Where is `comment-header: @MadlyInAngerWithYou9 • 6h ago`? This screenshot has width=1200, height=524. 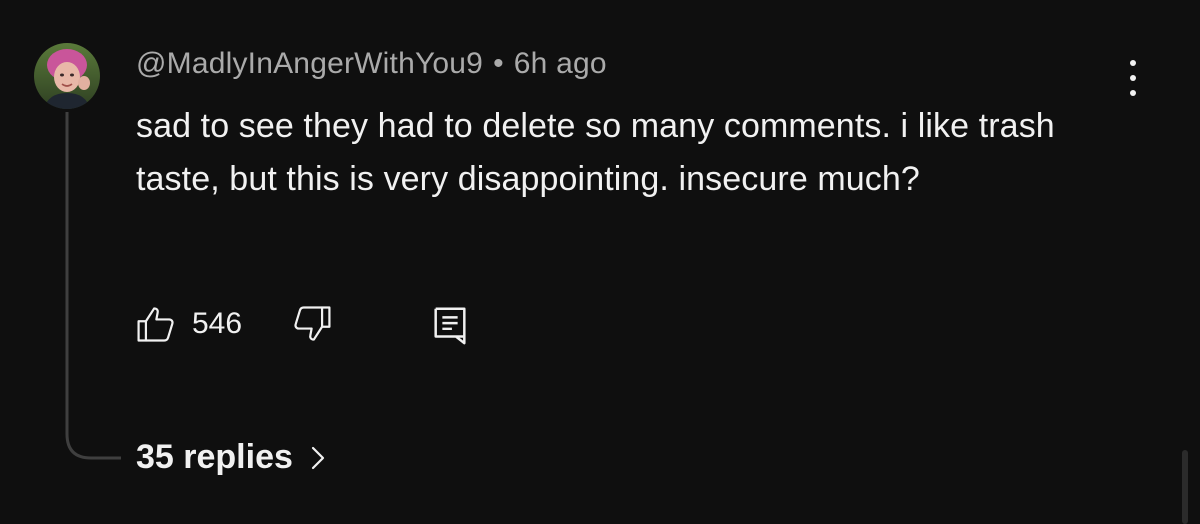 comment-header: @MadlyInAngerWithYou9 • 6h ago is located at coordinates (371, 64).